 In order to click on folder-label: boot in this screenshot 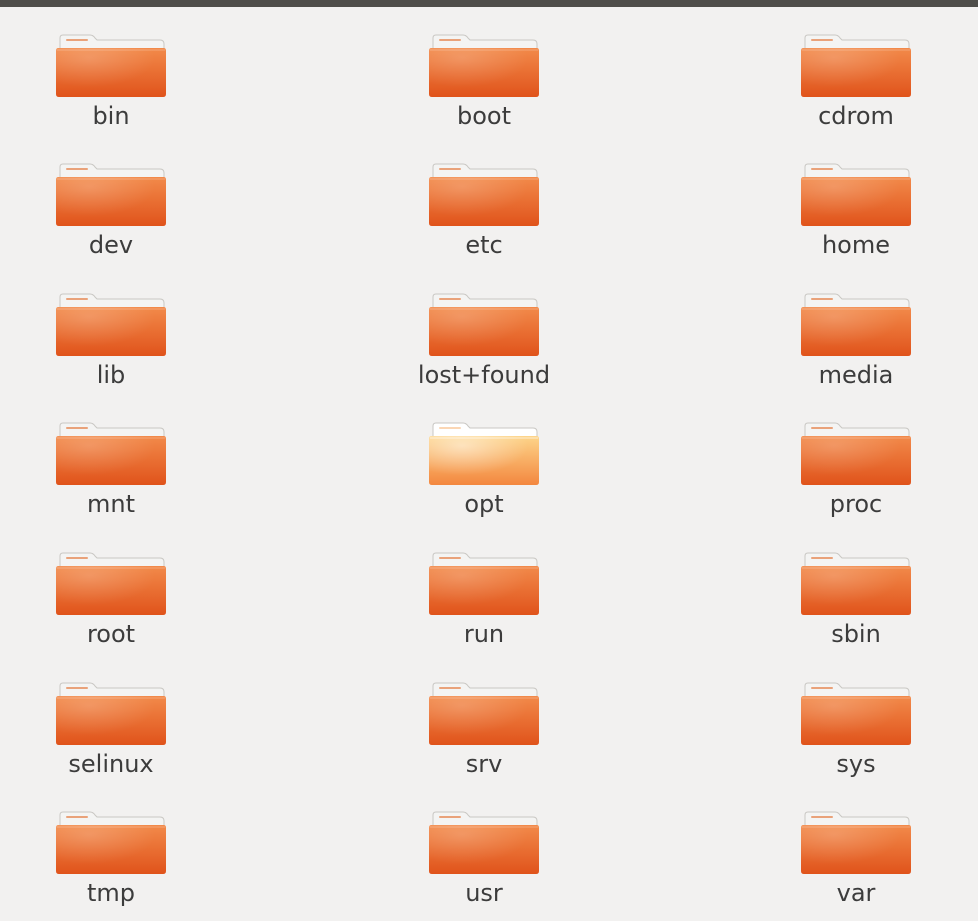, I will do `click(483, 116)`.